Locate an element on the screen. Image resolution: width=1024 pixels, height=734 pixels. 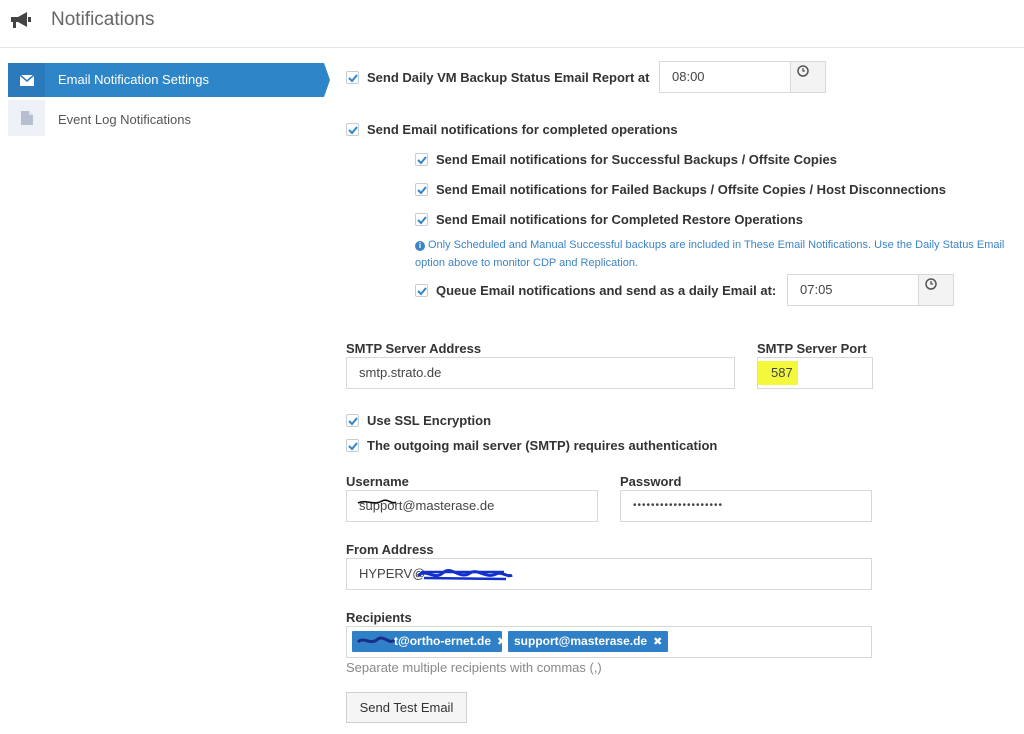
recipient-tag-label: t@ortho-ernet.de is located at coordinates (443, 641).